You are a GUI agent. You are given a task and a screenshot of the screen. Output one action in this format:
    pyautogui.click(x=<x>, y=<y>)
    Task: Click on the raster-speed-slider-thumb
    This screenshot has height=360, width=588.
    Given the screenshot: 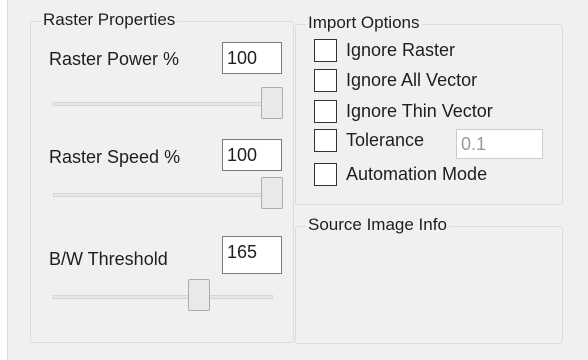 What is the action you would take?
    pyautogui.click(x=272, y=193)
    